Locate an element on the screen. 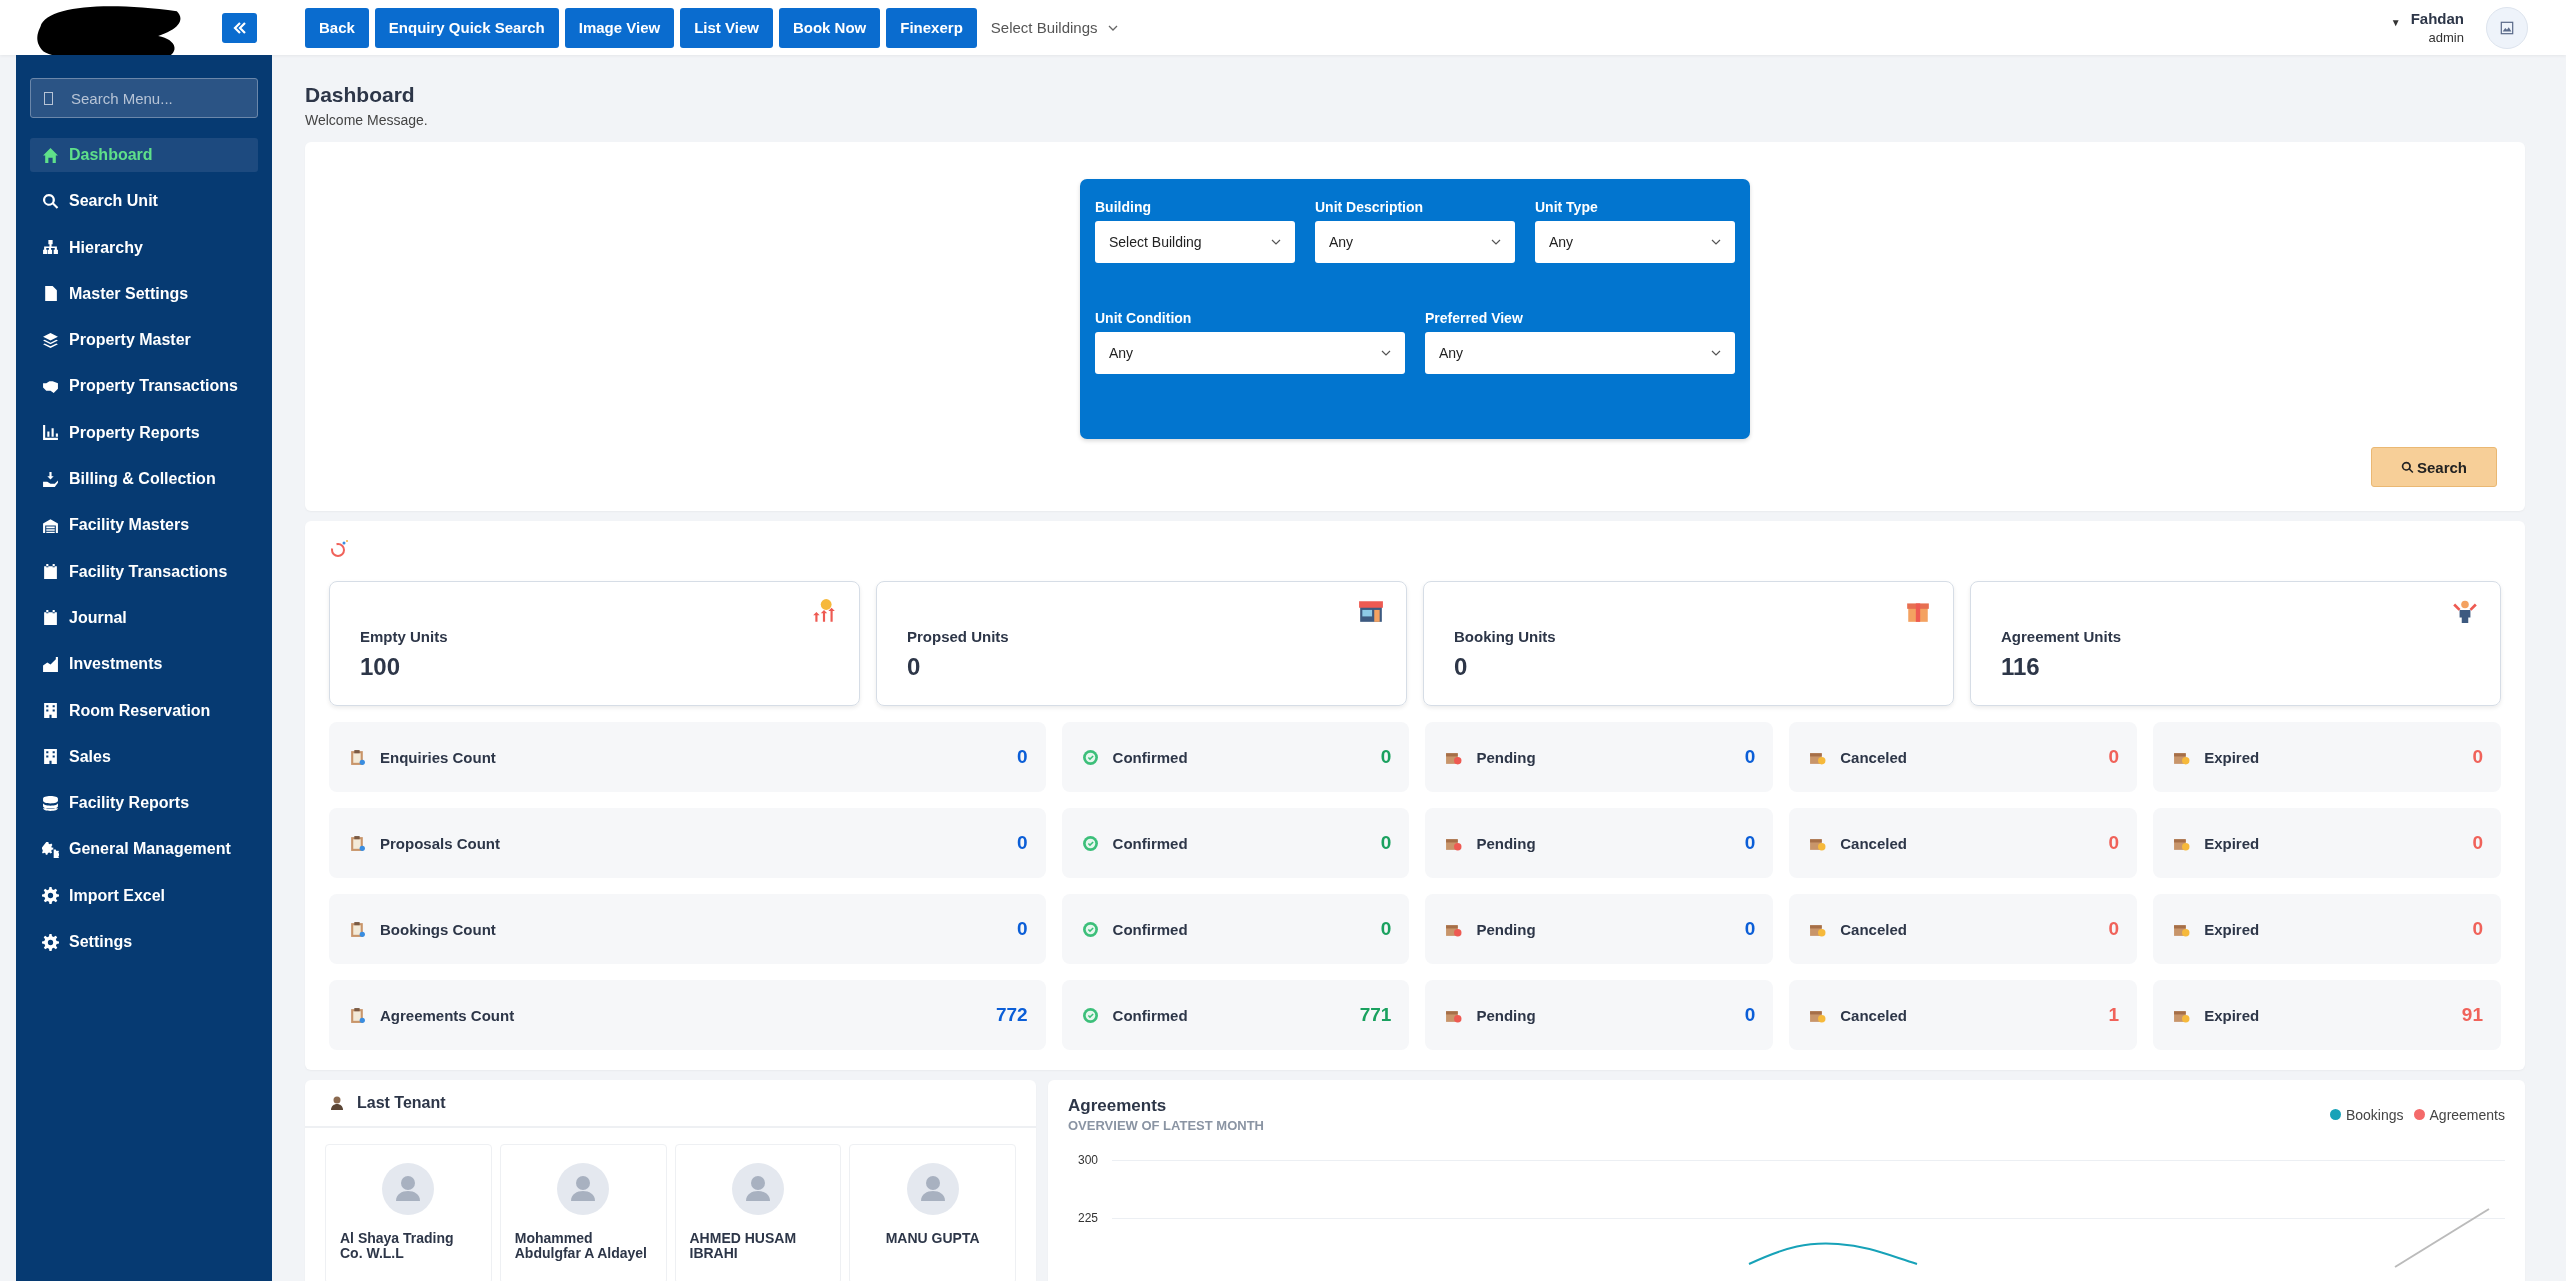 This screenshot has height=1281, width=2566. sidebar-item: Investments is located at coordinates (144, 664).